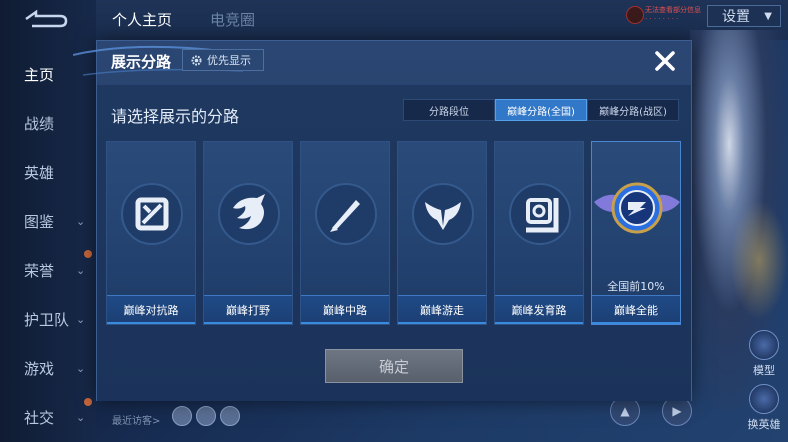 This screenshot has width=788, height=442. I want to click on lane-name-text: 巅峰对抗路, so click(151, 310).